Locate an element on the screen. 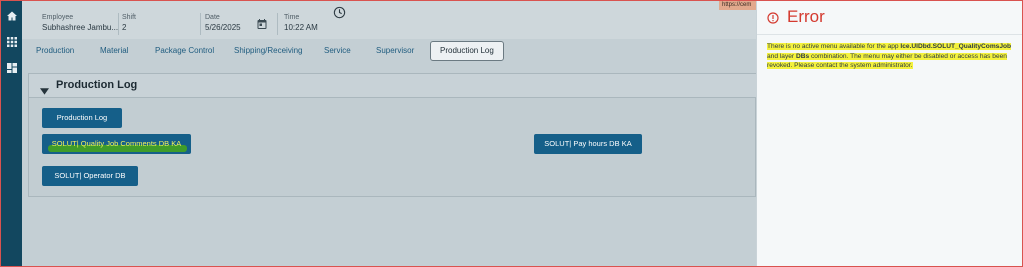 The width and height of the screenshot is (1023, 267). error-title: Error is located at coordinates (806, 16).